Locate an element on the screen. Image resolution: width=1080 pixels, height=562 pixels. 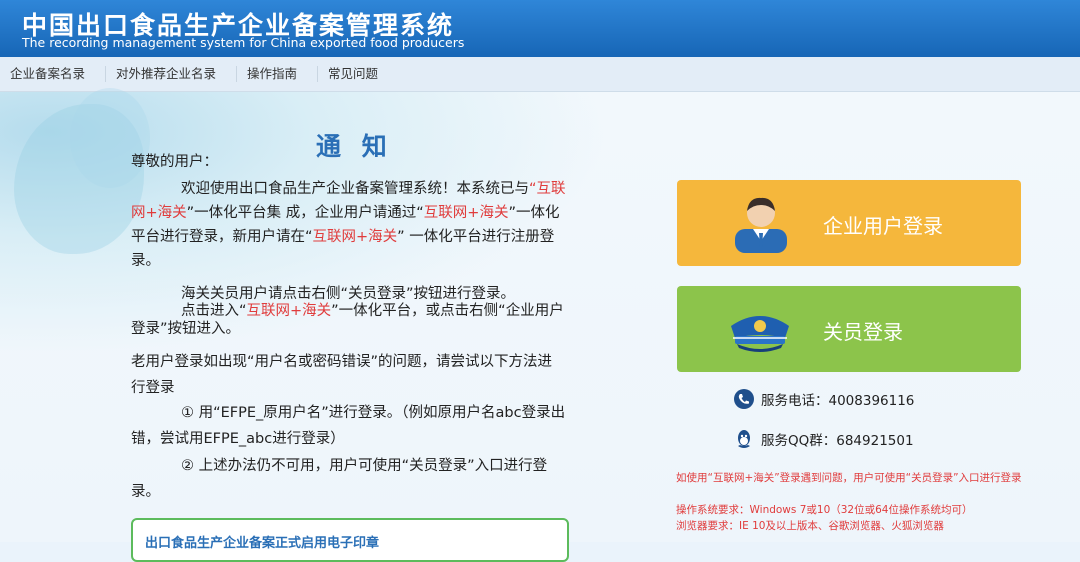
phone-icon is located at coordinates (744, 399).